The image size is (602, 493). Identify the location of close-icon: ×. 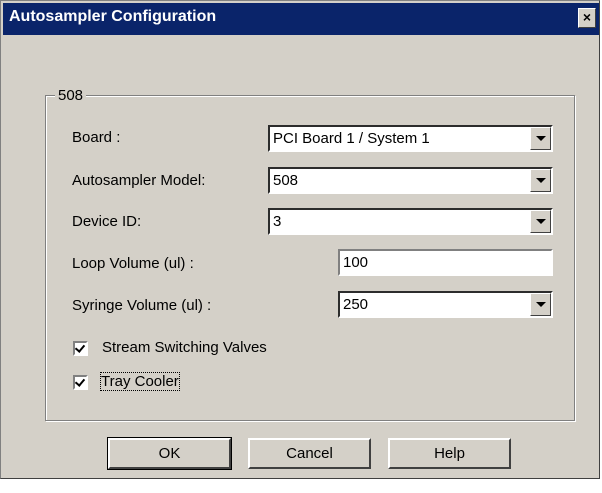
(587, 17).